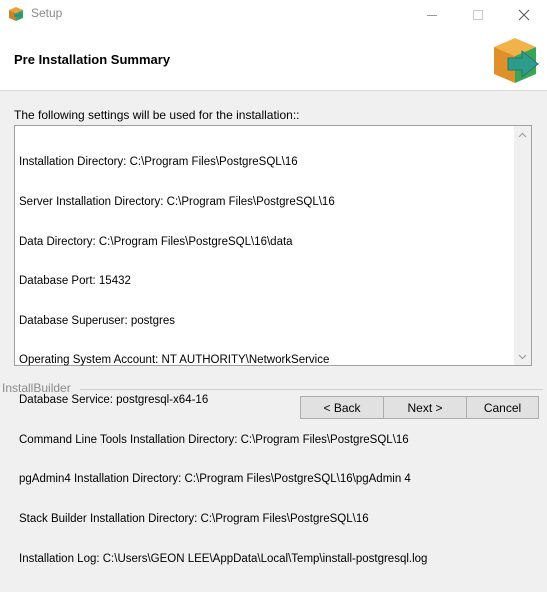 This screenshot has height=592, width=547. Describe the element at coordinates (75, 281) in the screenshot. I see `summary-line: Database Port: 15432` at that location.